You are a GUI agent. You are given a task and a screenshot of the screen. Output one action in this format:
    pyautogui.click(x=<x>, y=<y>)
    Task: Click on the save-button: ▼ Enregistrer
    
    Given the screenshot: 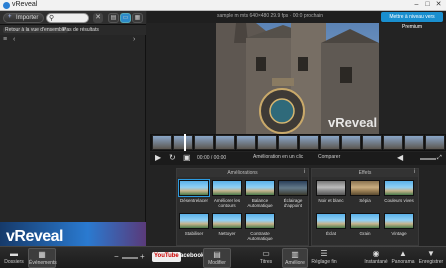 What is the action you would take?
    pyautogui.click(x=431, y=258)
    